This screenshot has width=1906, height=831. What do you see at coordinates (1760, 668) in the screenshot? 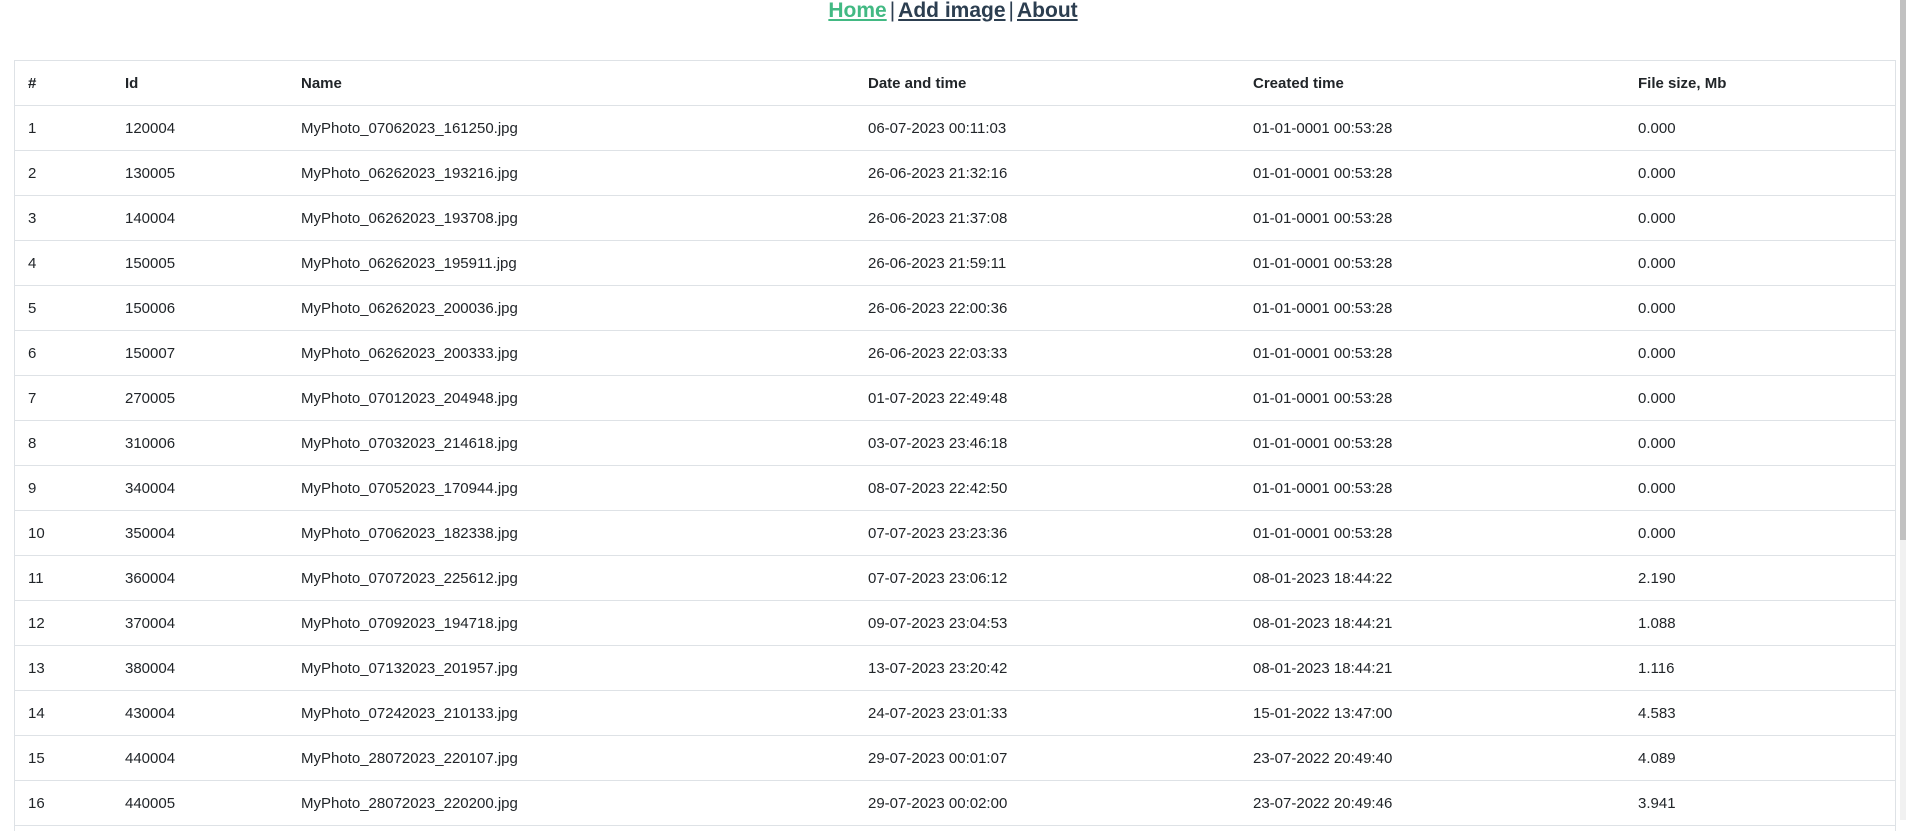
I see `cell-file-size: 1.116` at bounding box center [1760, 668].